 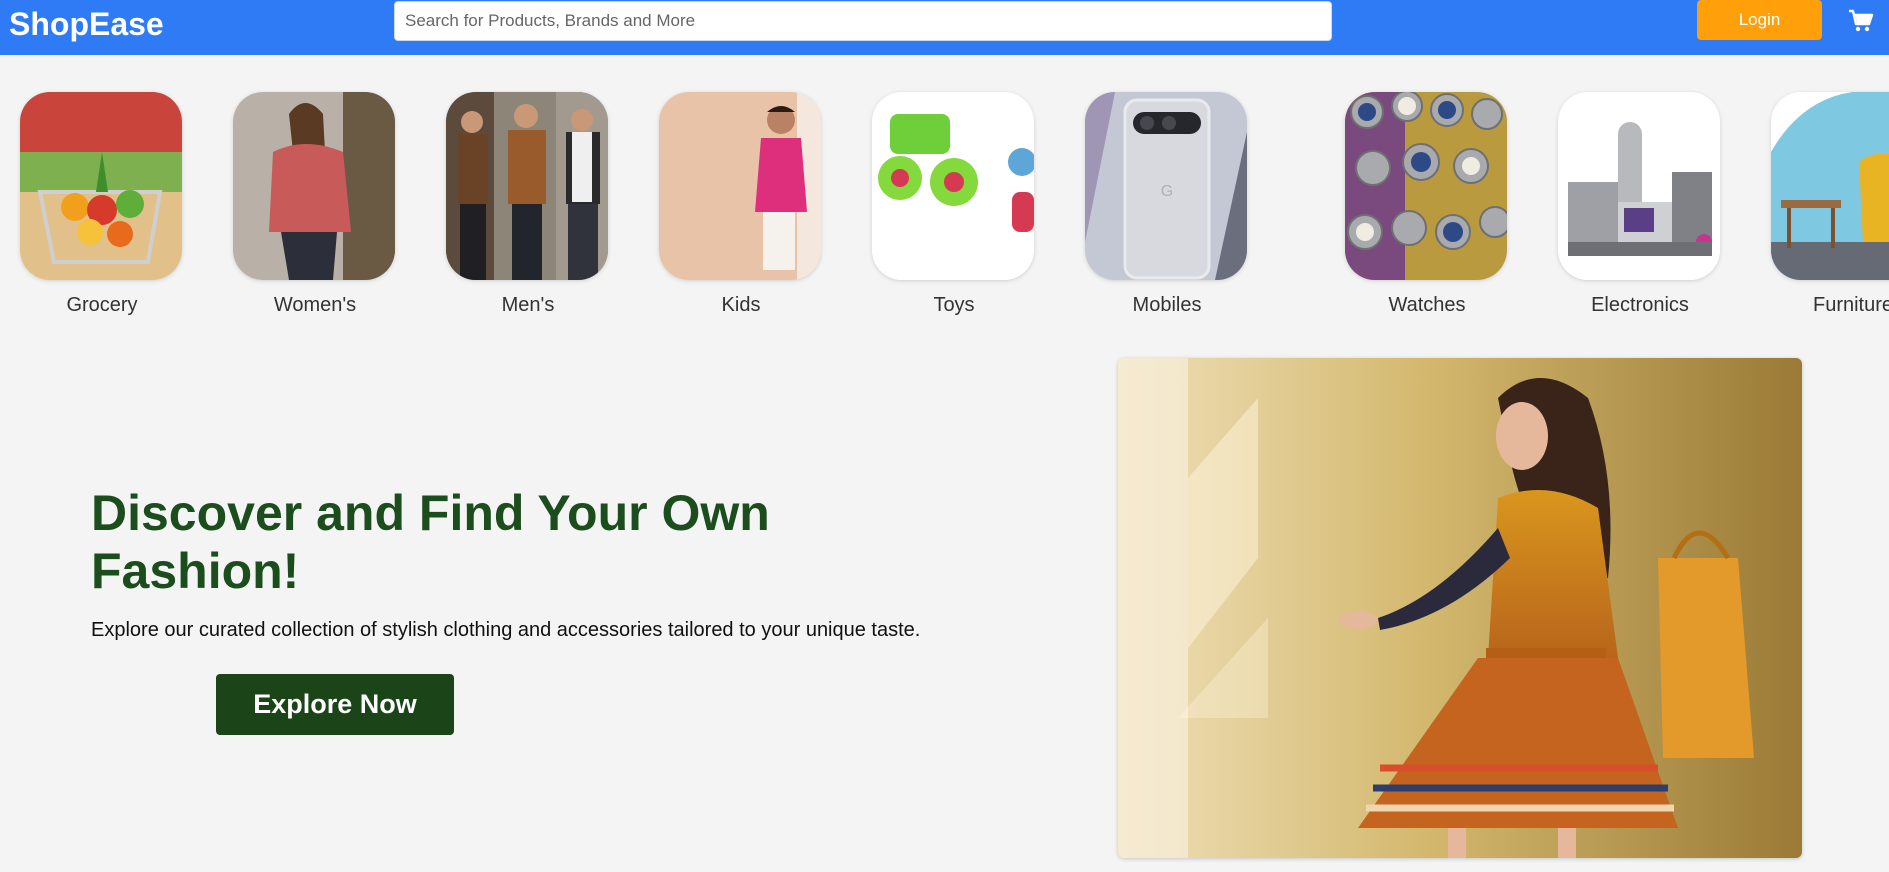 What do you see at coordinates (863, 21) in the screenshot?
I see `search-input` at bounding box center [863, 21].